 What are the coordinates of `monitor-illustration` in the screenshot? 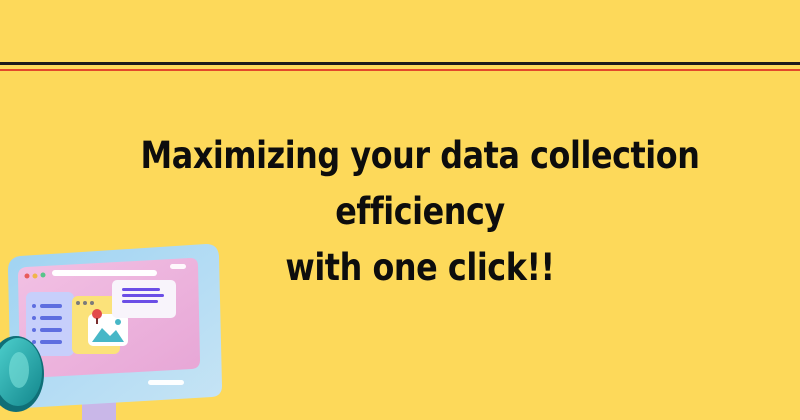 It's located at (115, 328).